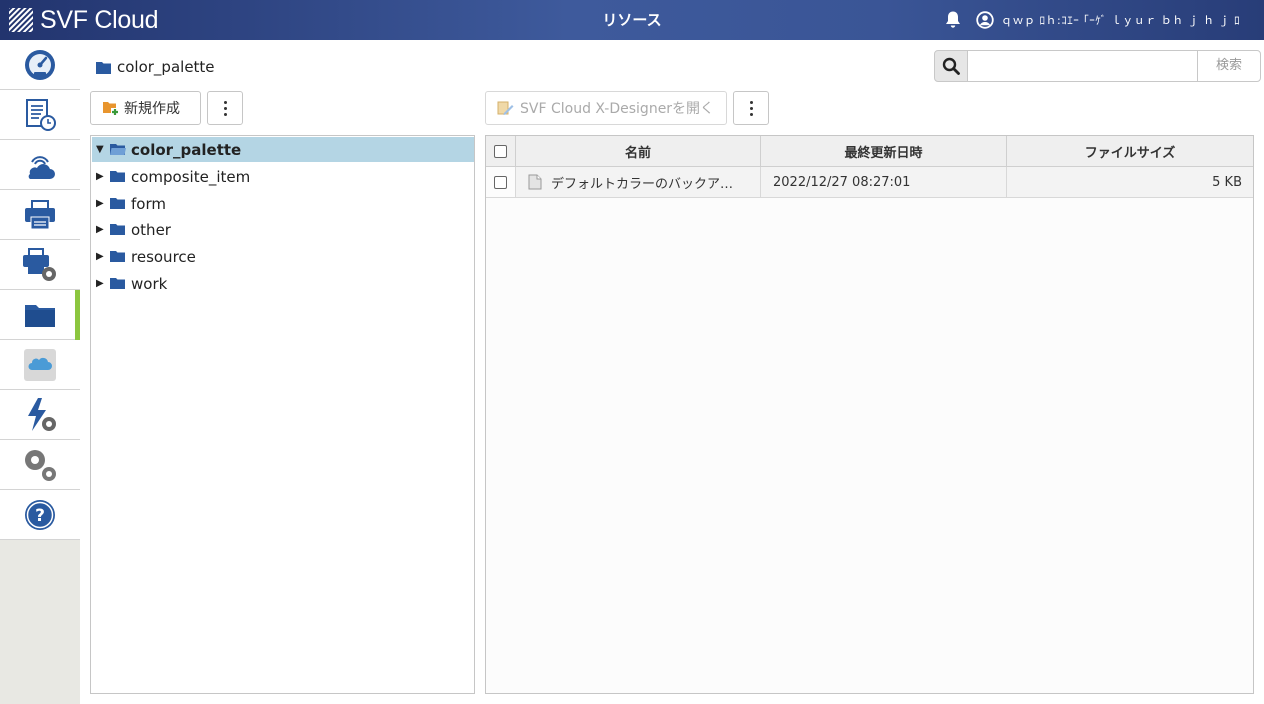 The height and width of the screenshot is (704, 1264). I want to click on tree-item-form: ▶ form, so click(283, 203).